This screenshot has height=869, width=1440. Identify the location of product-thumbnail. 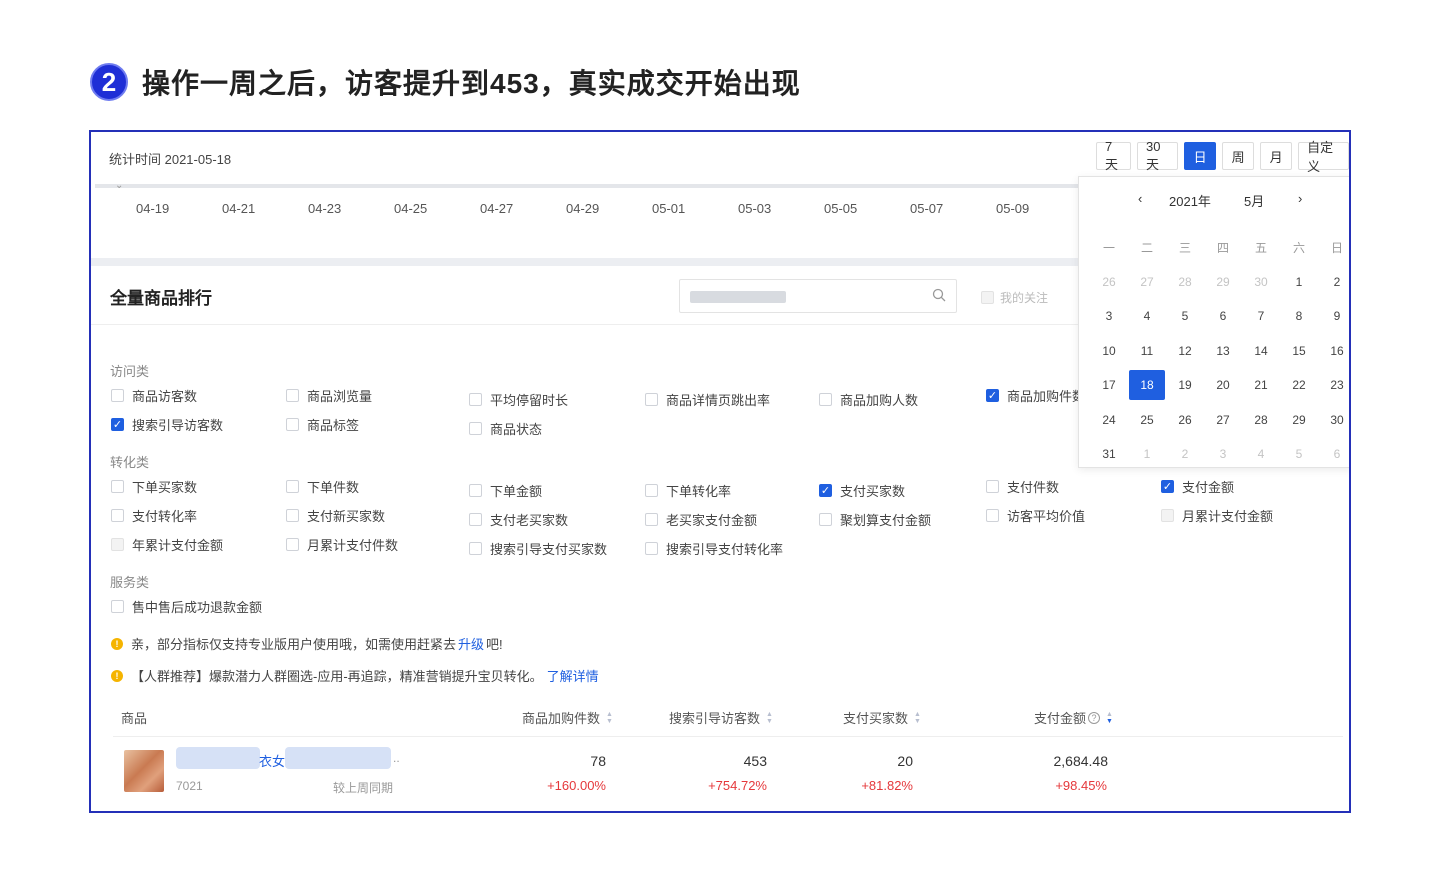
(144, 771).